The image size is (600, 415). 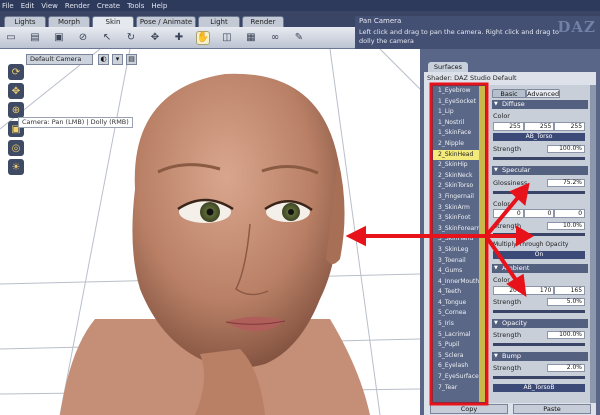 What do you see at coordinates (459, 186) in the screenshot?
I see `list-item: 2_SkinTorso` at bounding box center [459, 186].